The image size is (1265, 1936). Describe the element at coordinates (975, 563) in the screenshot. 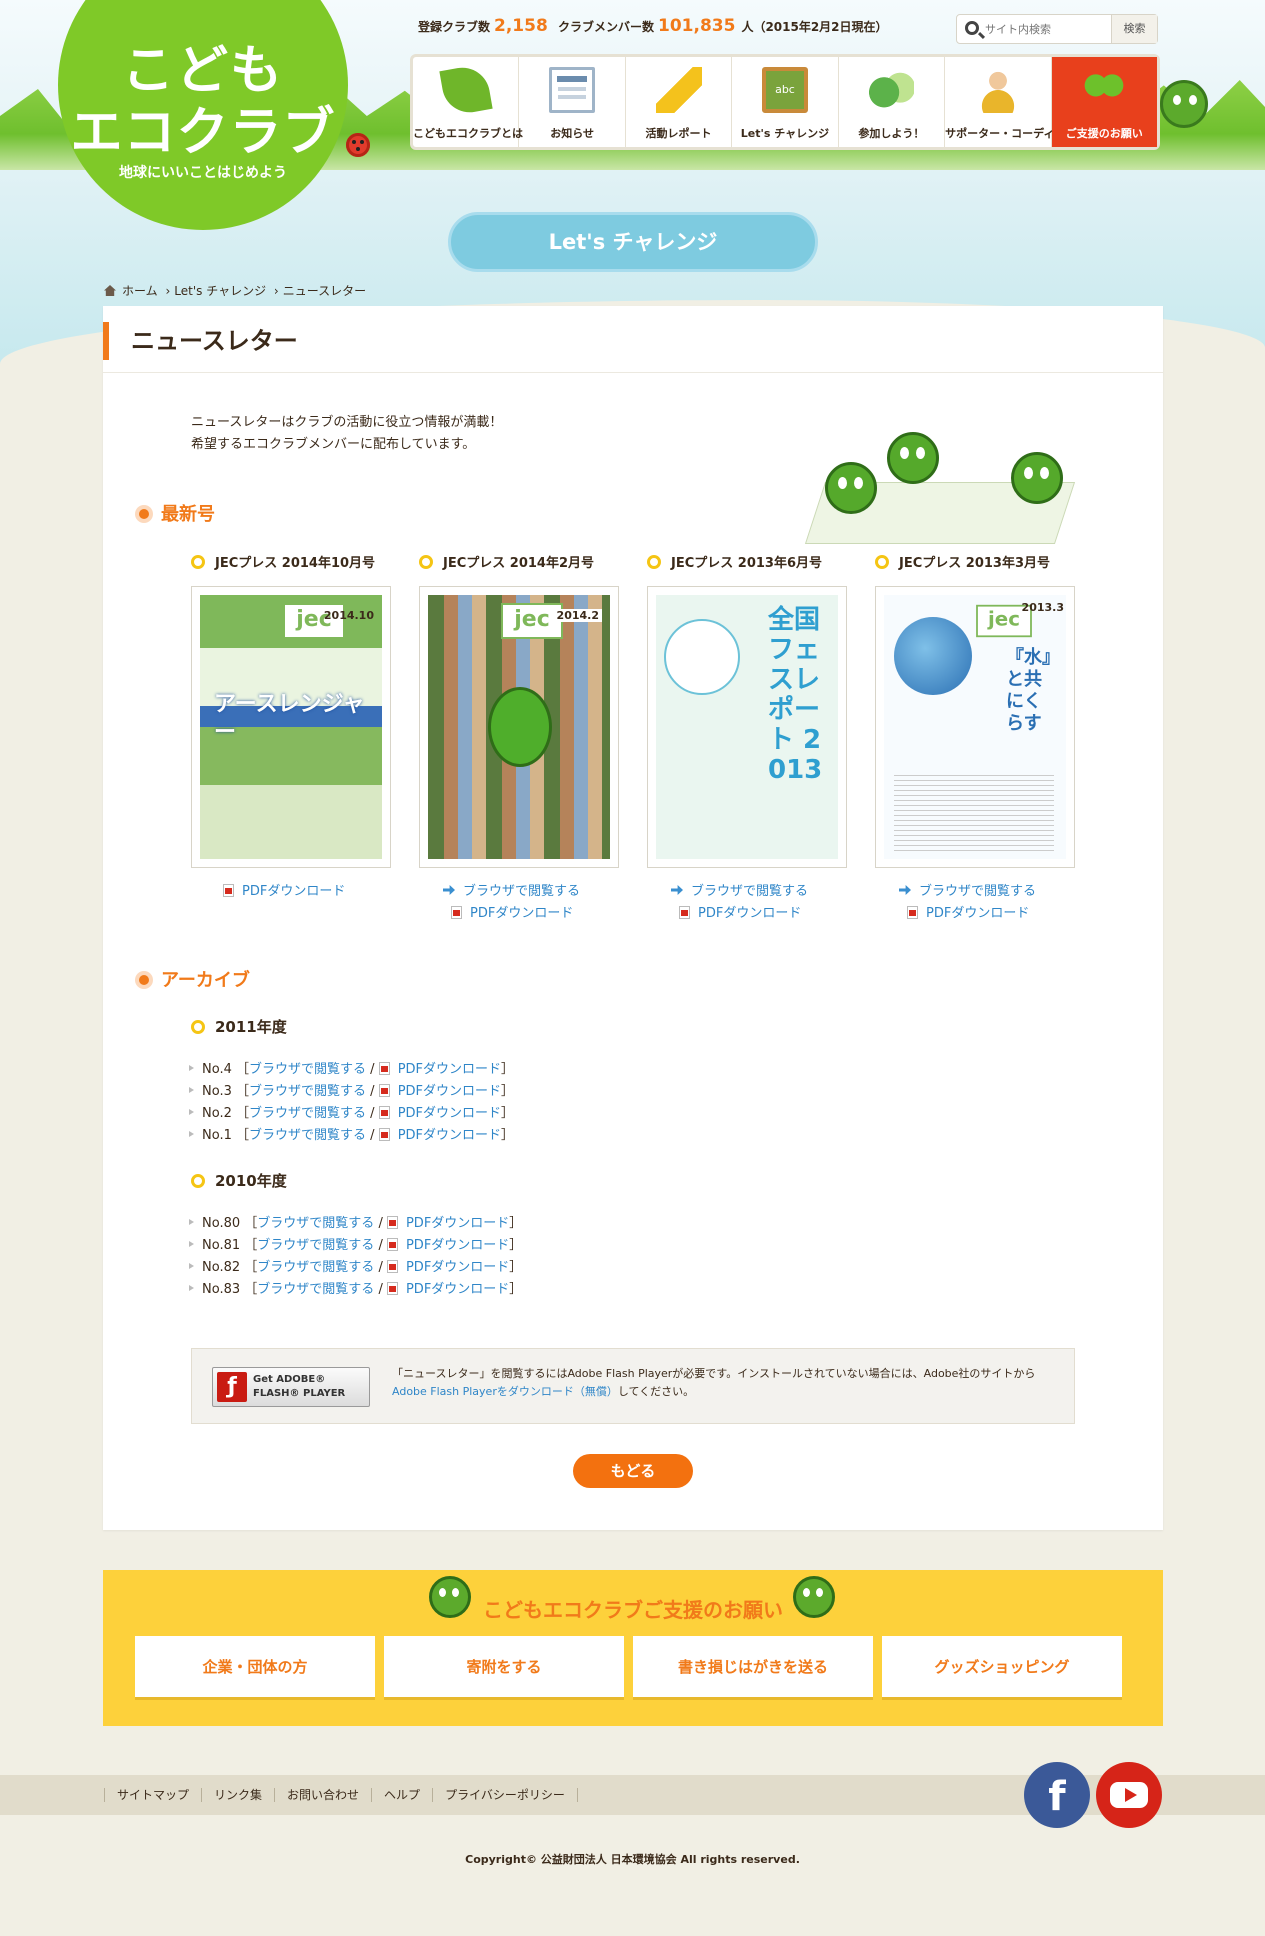

I see `issue-title-text: JECプレス 2013年3月号` at that location.